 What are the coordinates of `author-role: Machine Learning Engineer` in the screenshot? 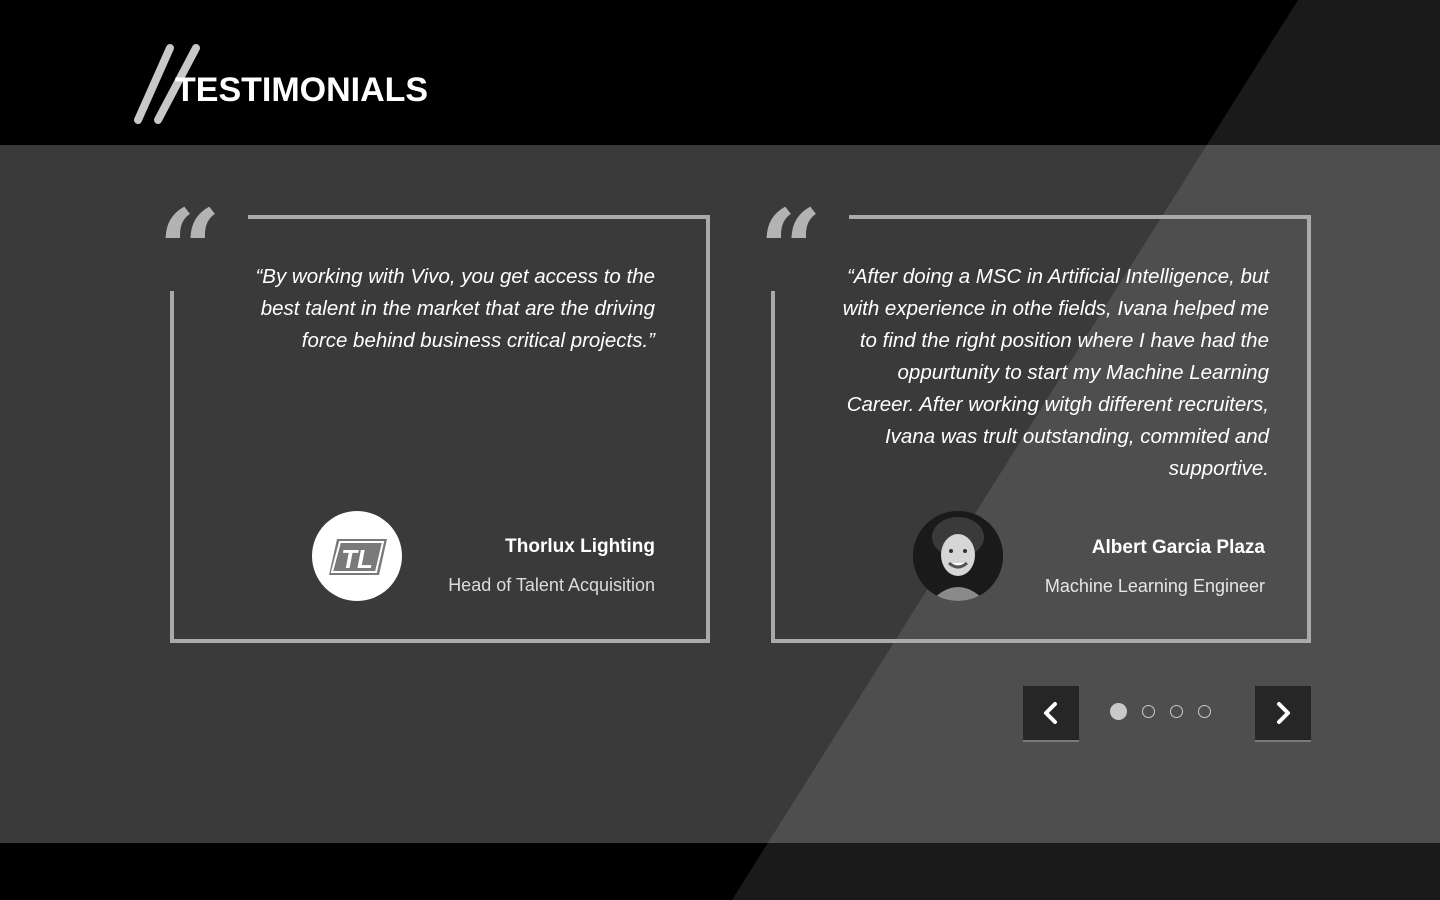 It's located at (1154, 586).